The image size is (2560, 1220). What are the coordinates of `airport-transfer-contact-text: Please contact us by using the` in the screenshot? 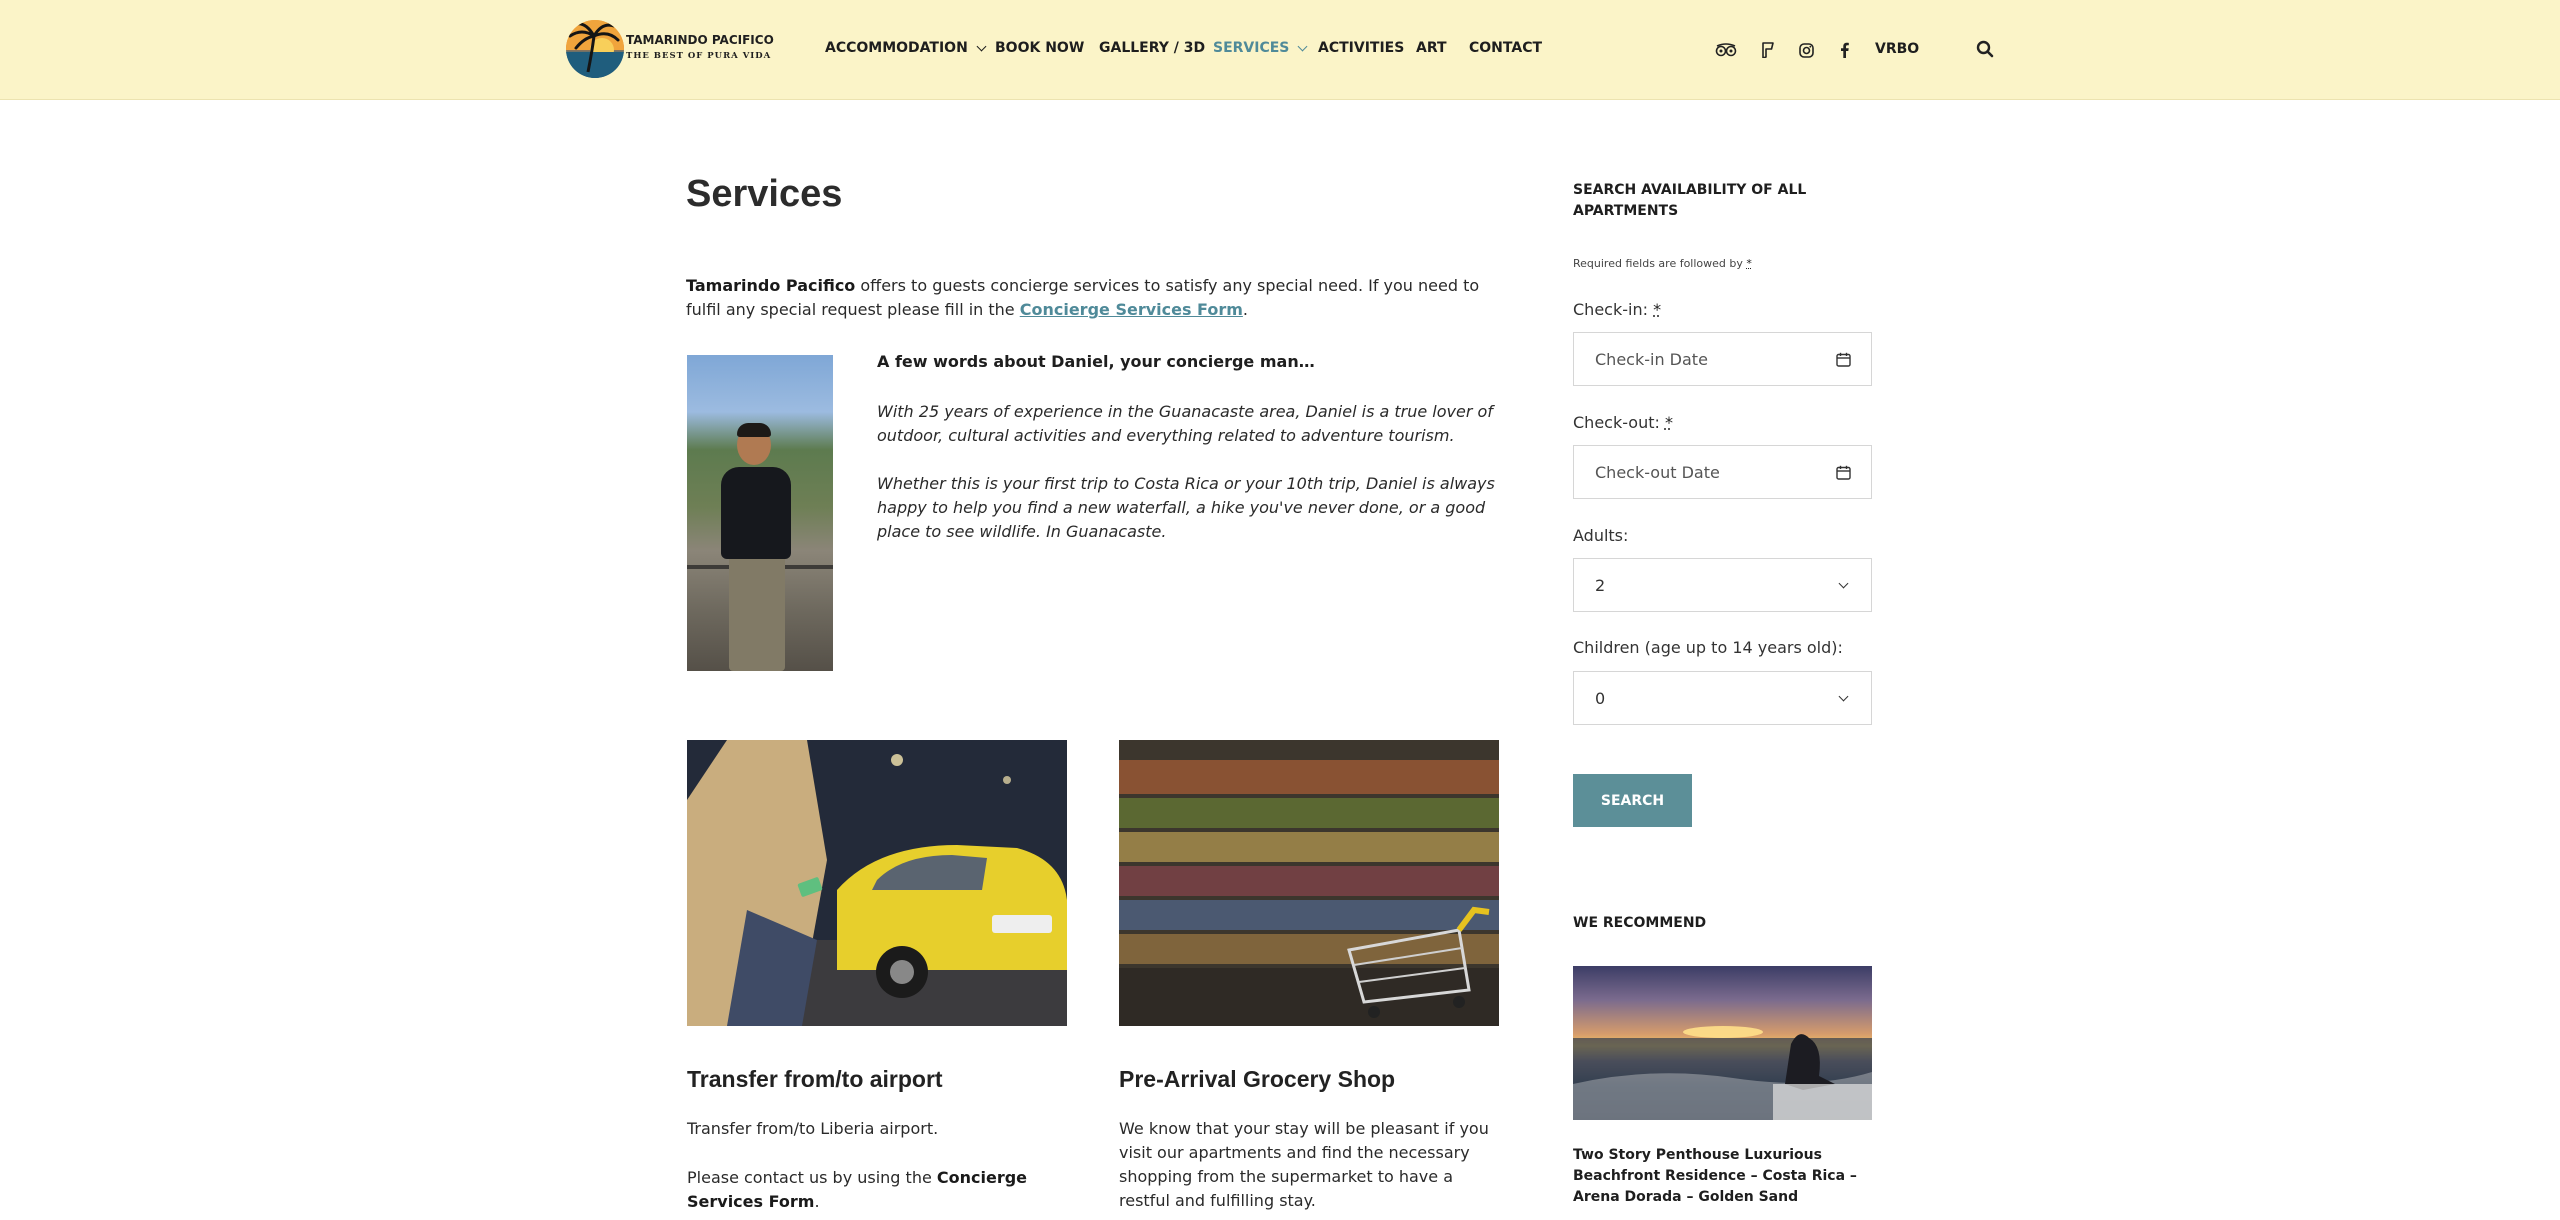 It's located at (812, 1177).